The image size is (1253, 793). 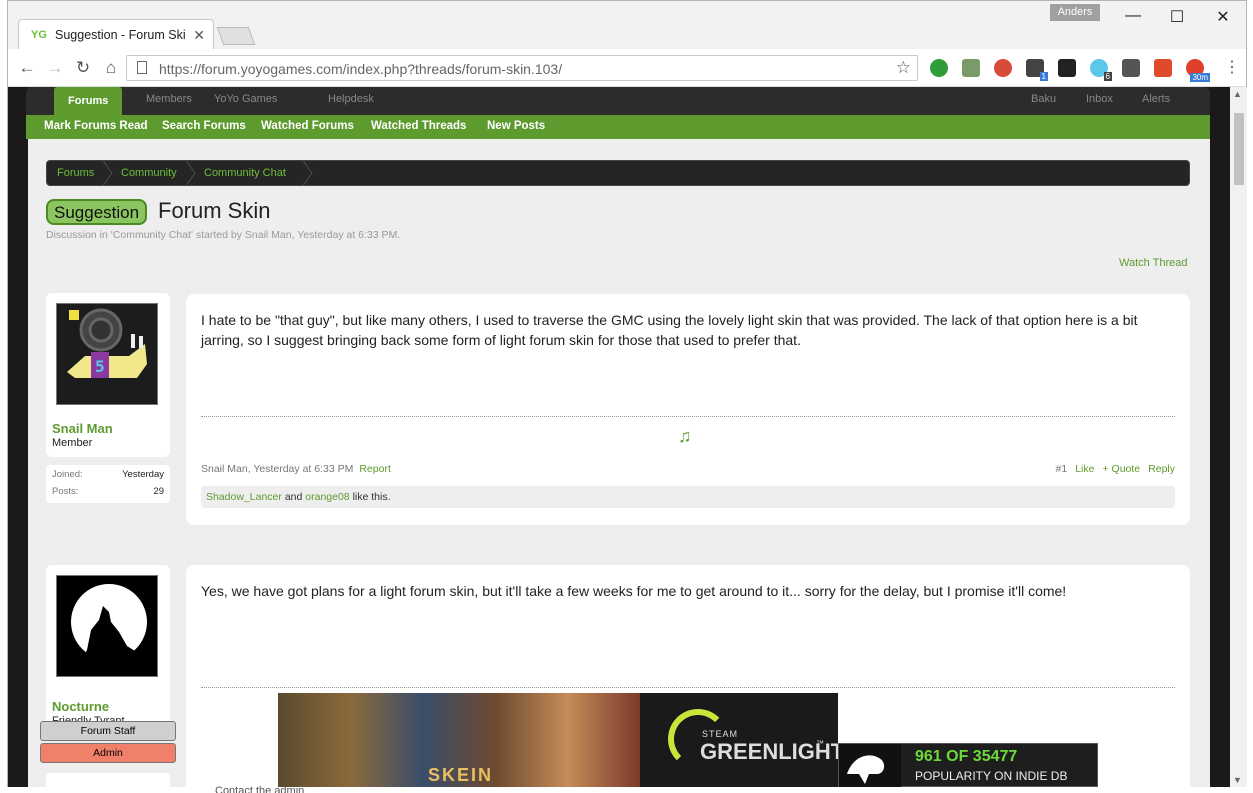 I want to click on reload-icon: ↻, so click(x=83, y=68).